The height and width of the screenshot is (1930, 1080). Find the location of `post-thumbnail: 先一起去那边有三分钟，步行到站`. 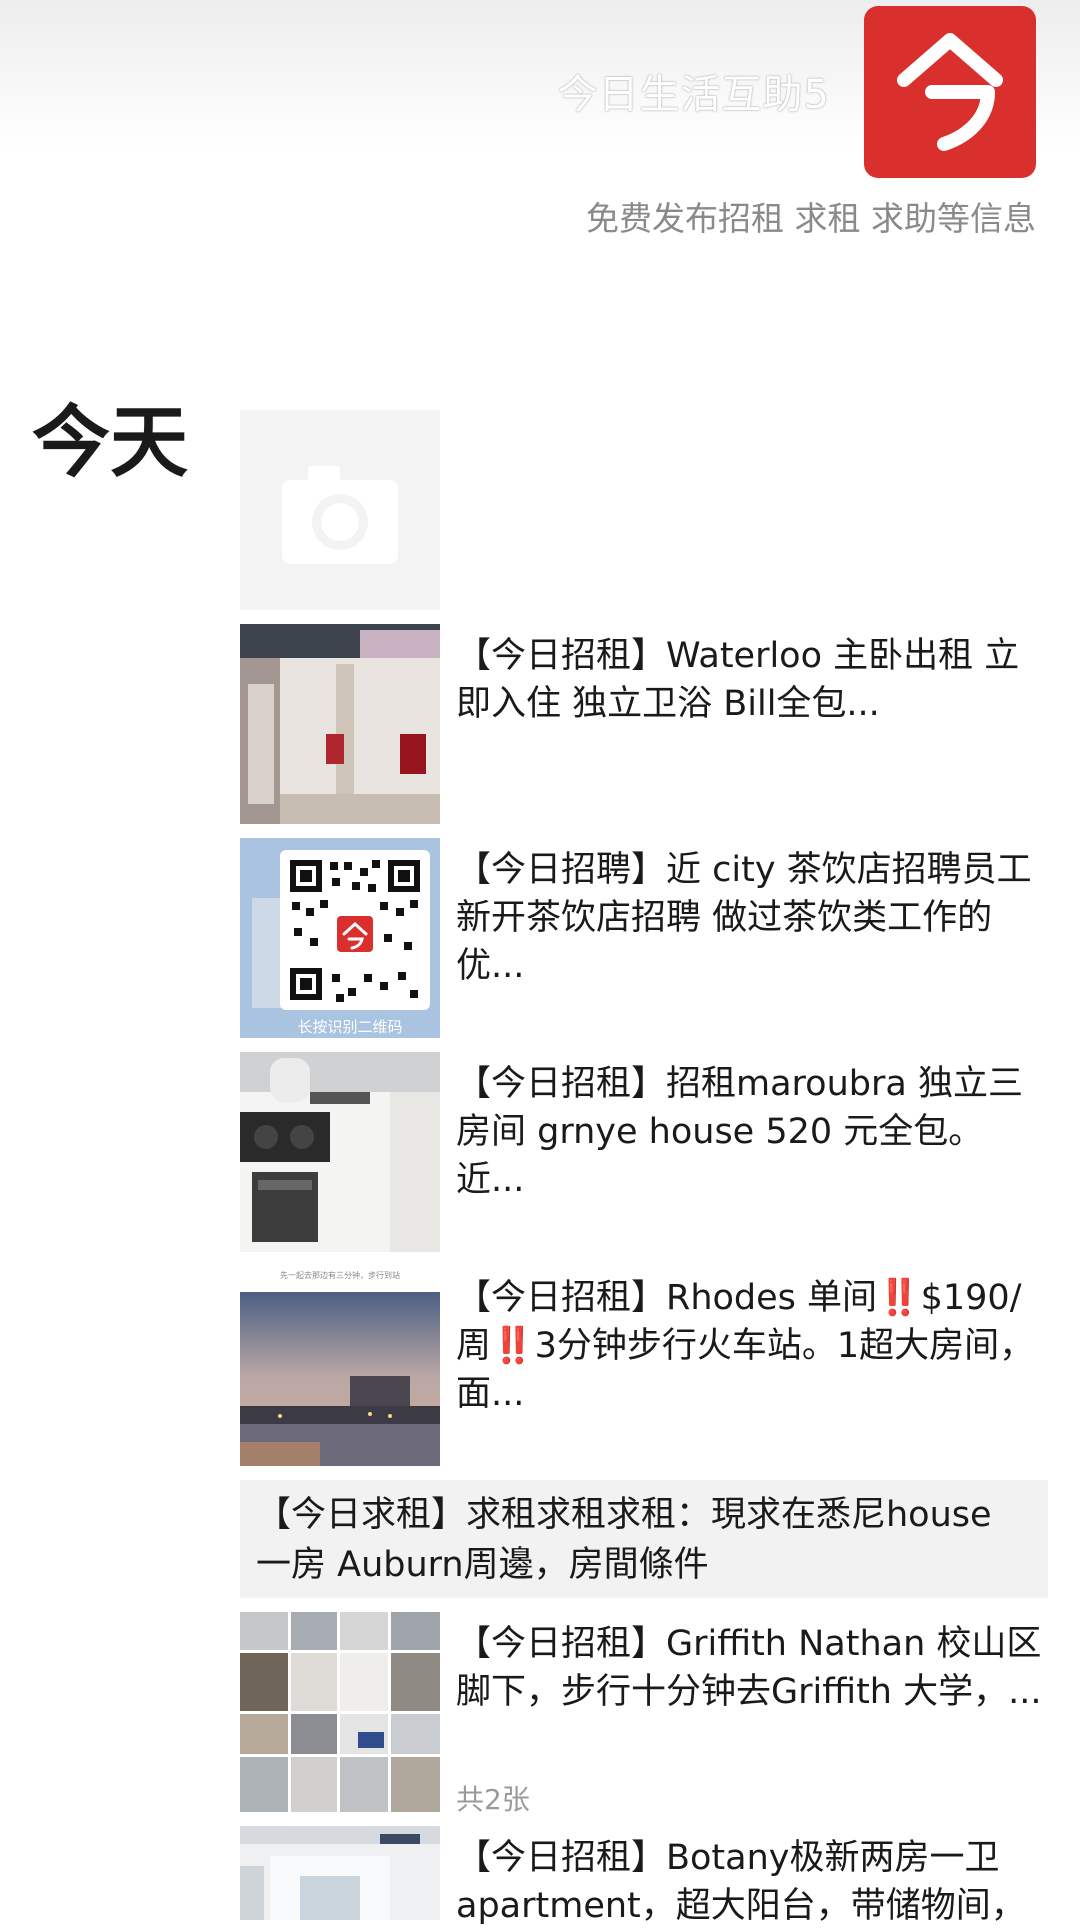

post-thumbnail: 先一起去那边有三分钟，步行到站 is located at coordinates (340, 1366).